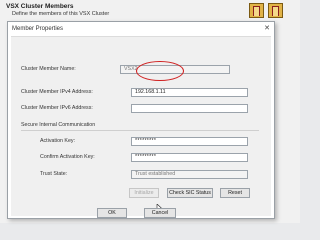 This screenshot has height=240, width=320. What do you see at coordinates (112, 213) in the screenshot?
I see `ok-button: OK` at bounding box center [112, 213].